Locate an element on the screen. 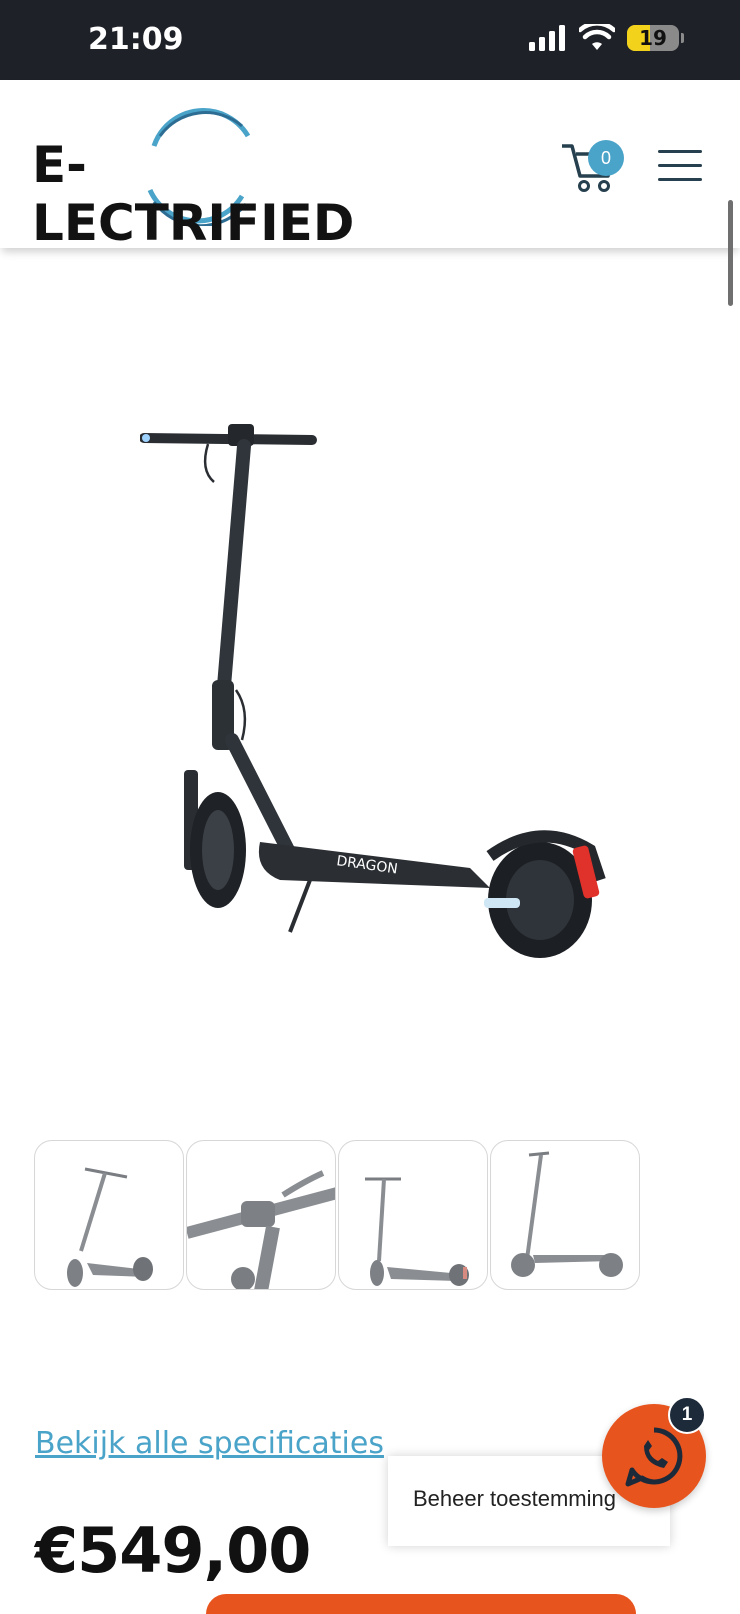 The width and height of the screenshot is (740, 1614). specs-link: Bekijk alle specificaties is located at coordinates (209, 1443).